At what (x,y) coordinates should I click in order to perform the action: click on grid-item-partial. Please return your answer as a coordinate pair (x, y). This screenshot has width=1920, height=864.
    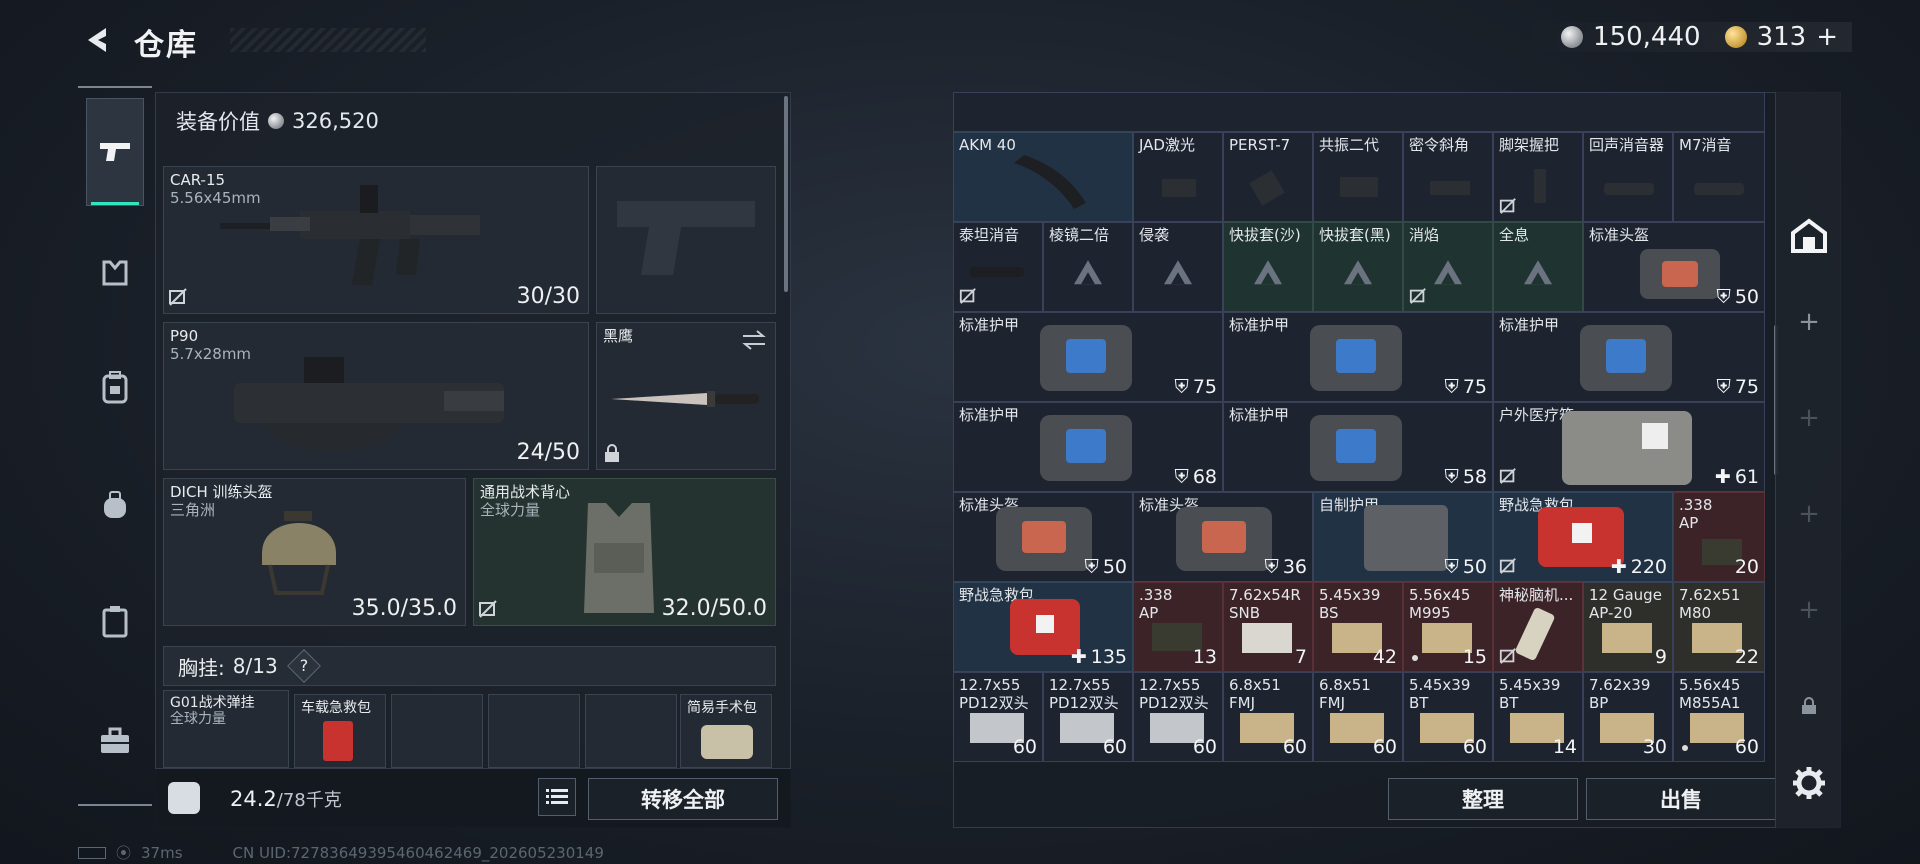
    Looking at the image, I should click on (1359, 112).